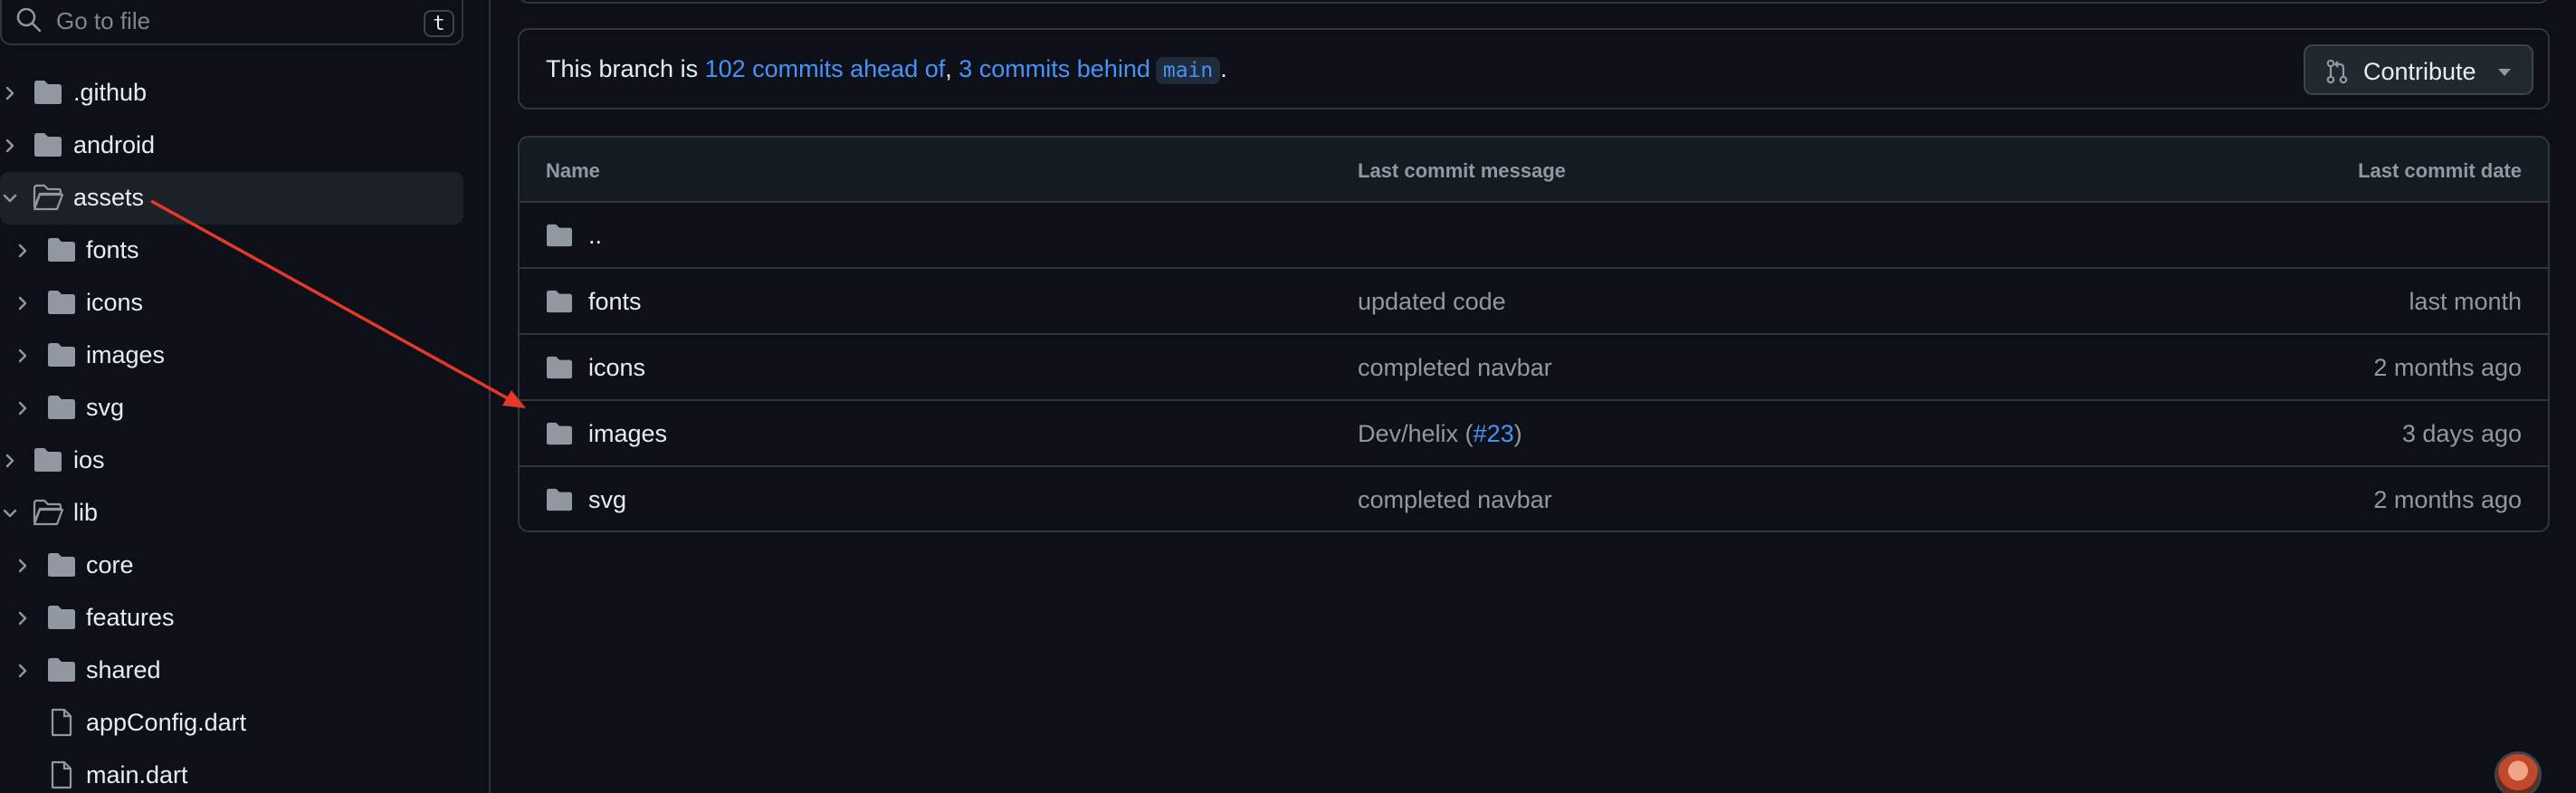 This screenshot has width=2576, height=793. I want to click on tree-item-label: appConfig.dart, so click(167, 723).